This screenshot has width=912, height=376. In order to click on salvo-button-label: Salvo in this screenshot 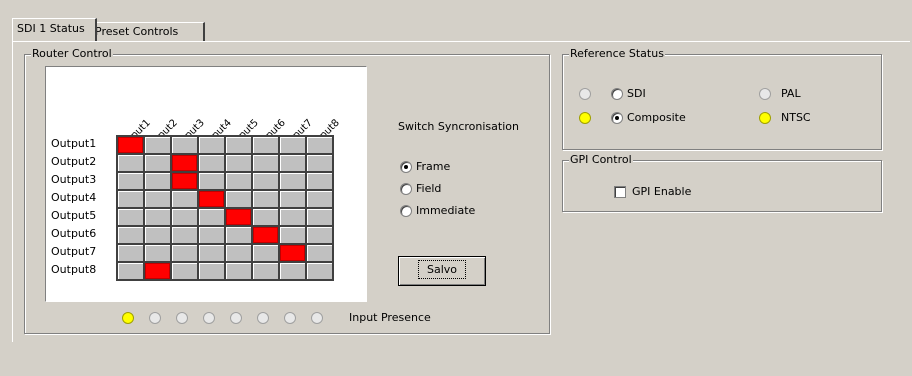, I will do `click(442, 269)`.